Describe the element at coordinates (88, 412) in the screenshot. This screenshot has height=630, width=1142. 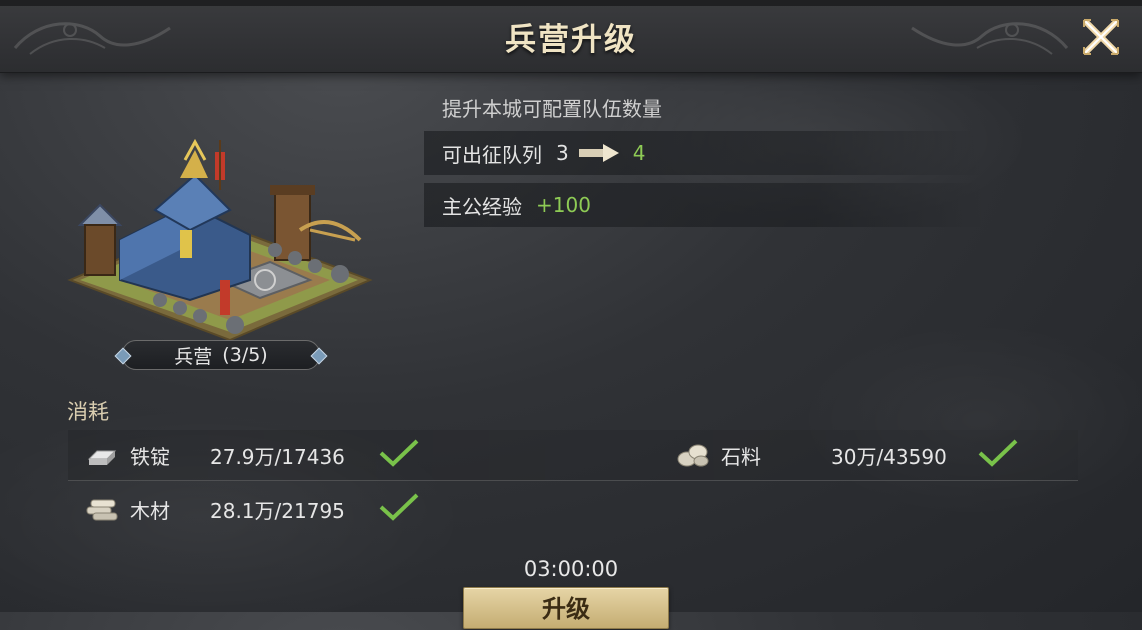
I see `cost-title: 消耗` at that location.